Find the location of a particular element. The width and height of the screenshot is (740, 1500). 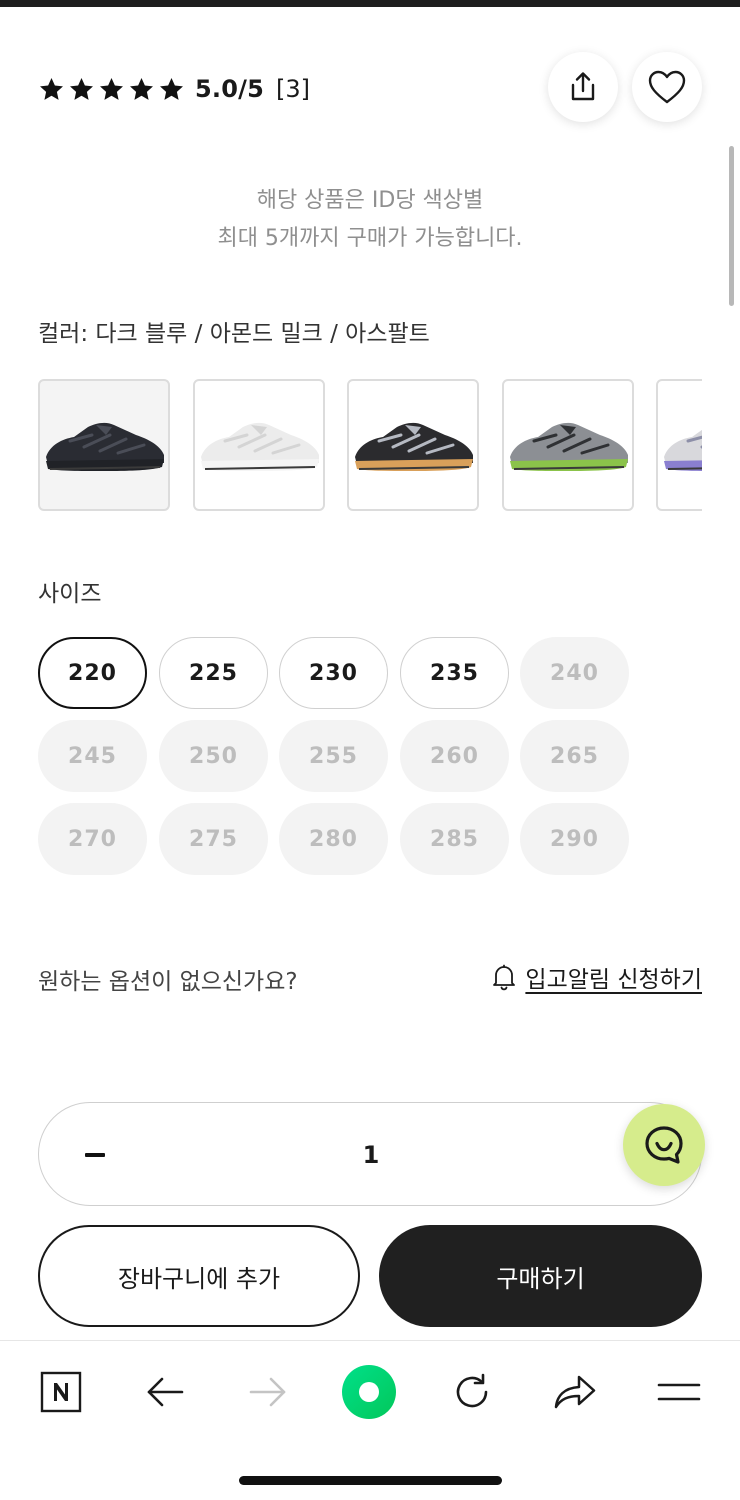

size-option-250: 250 is located at coordinates (213, 756).